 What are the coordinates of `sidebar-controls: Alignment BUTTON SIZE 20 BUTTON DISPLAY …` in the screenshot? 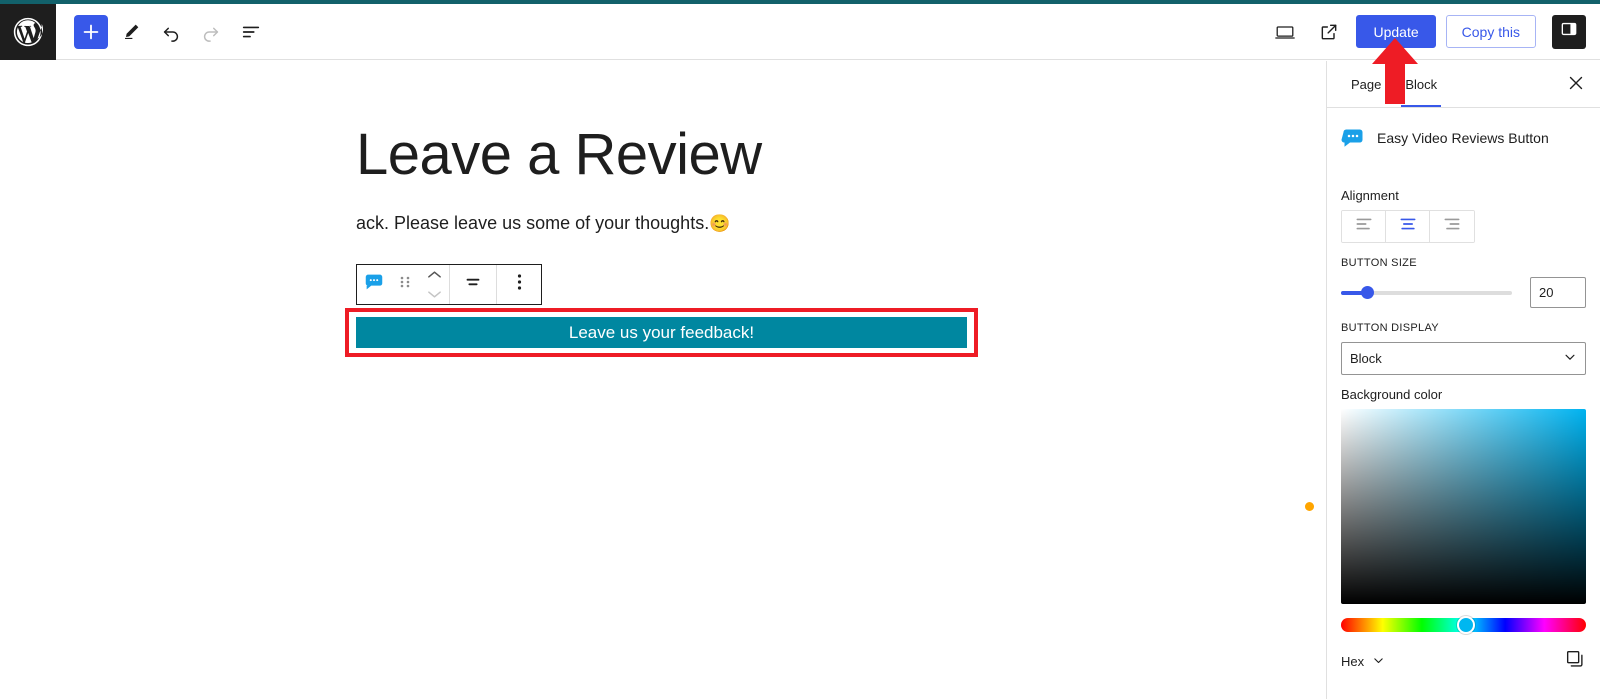 It's located at (1463, 431).